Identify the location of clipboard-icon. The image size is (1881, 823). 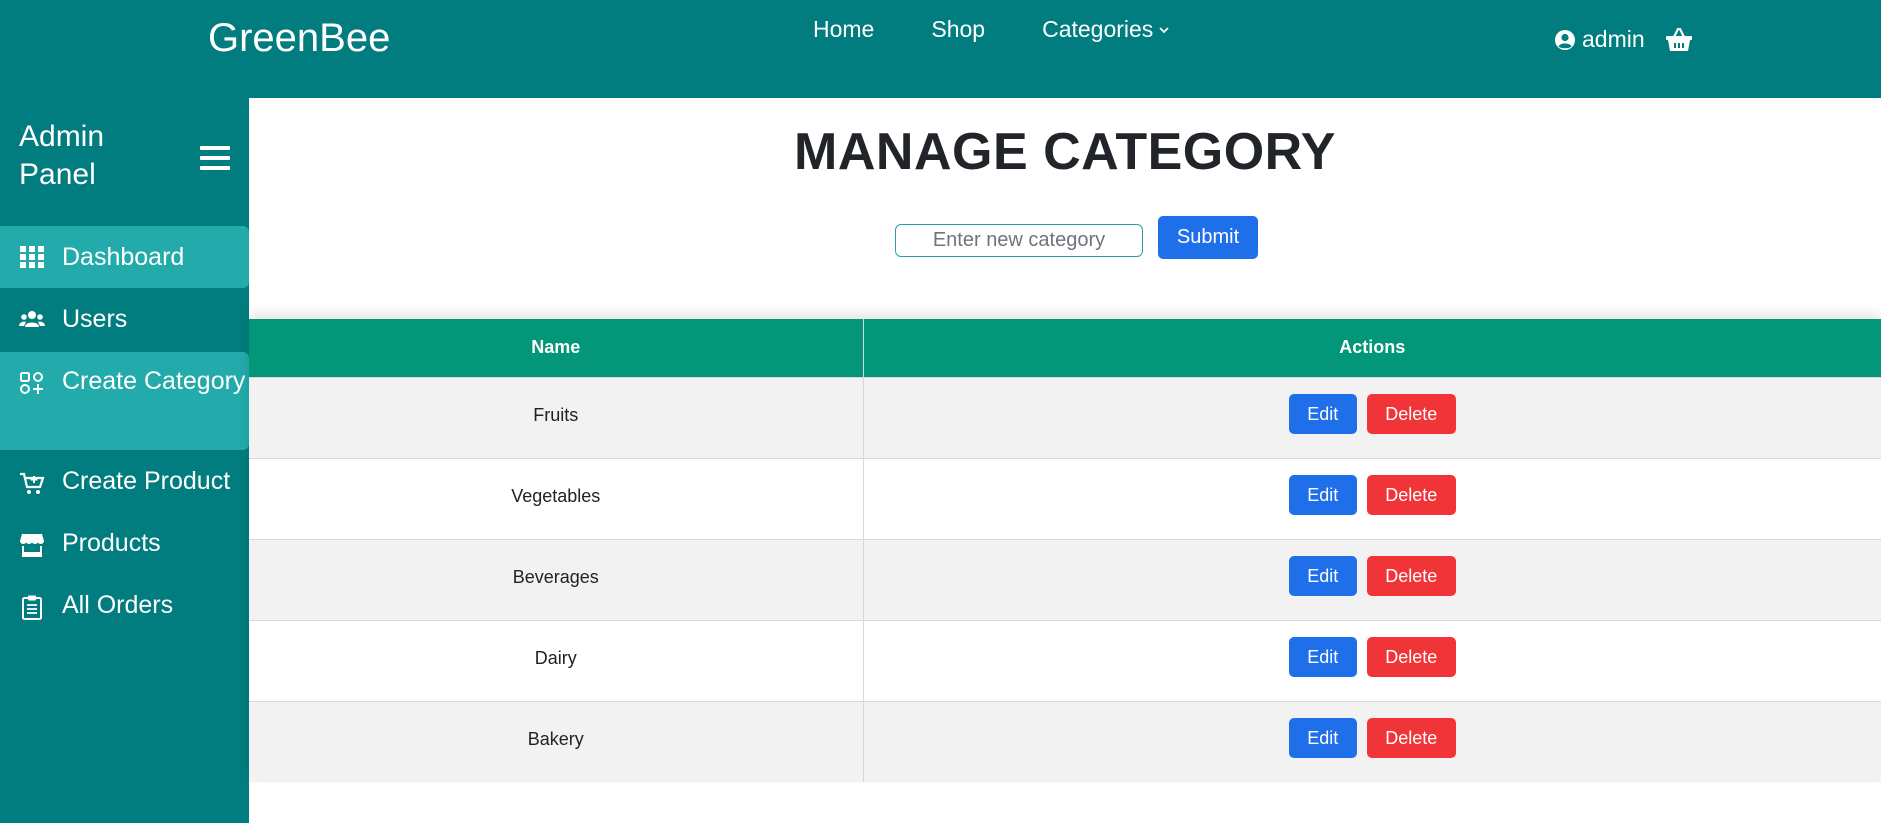
(32, 607).